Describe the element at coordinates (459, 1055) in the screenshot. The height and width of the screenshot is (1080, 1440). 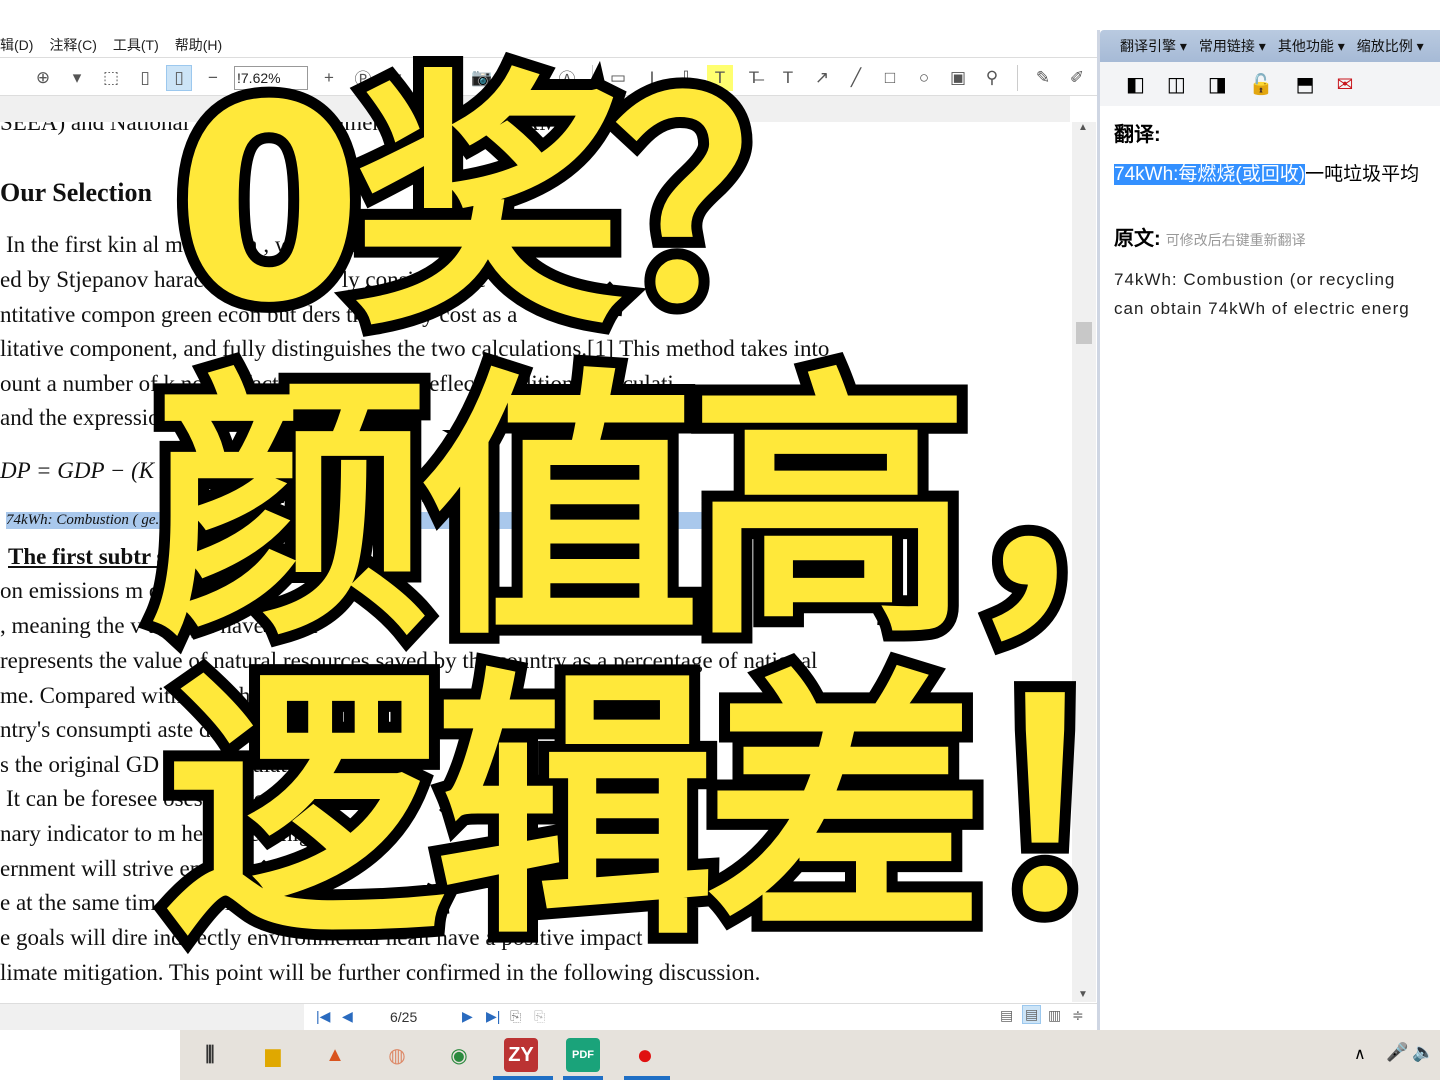
I see `chrome-icon: ◉` at that location.